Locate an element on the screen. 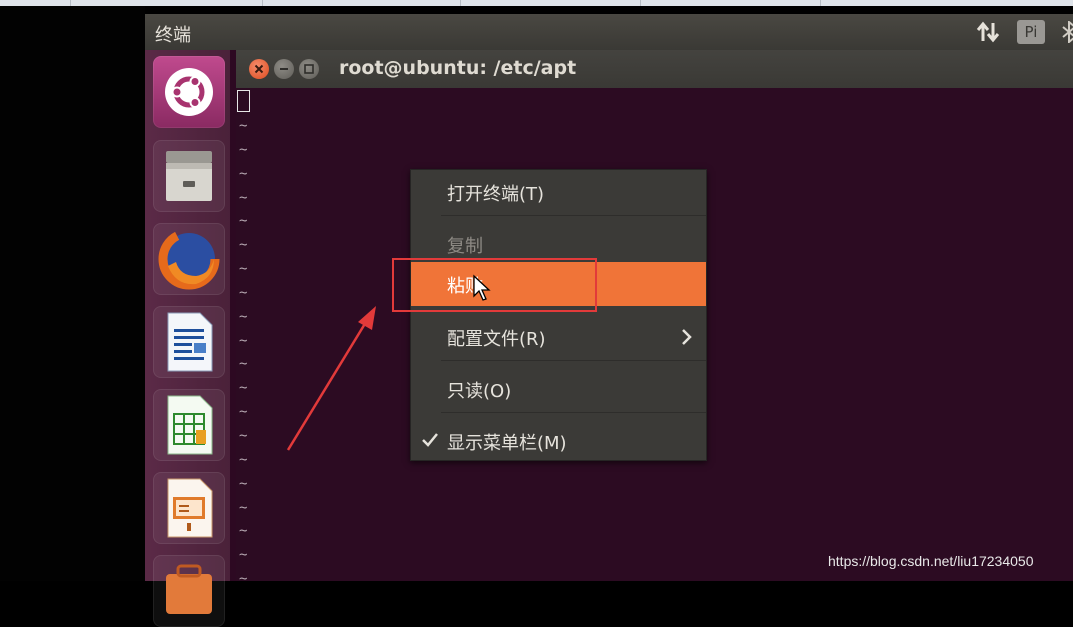  chevron-right-icon is located at coordinates (687, 337).